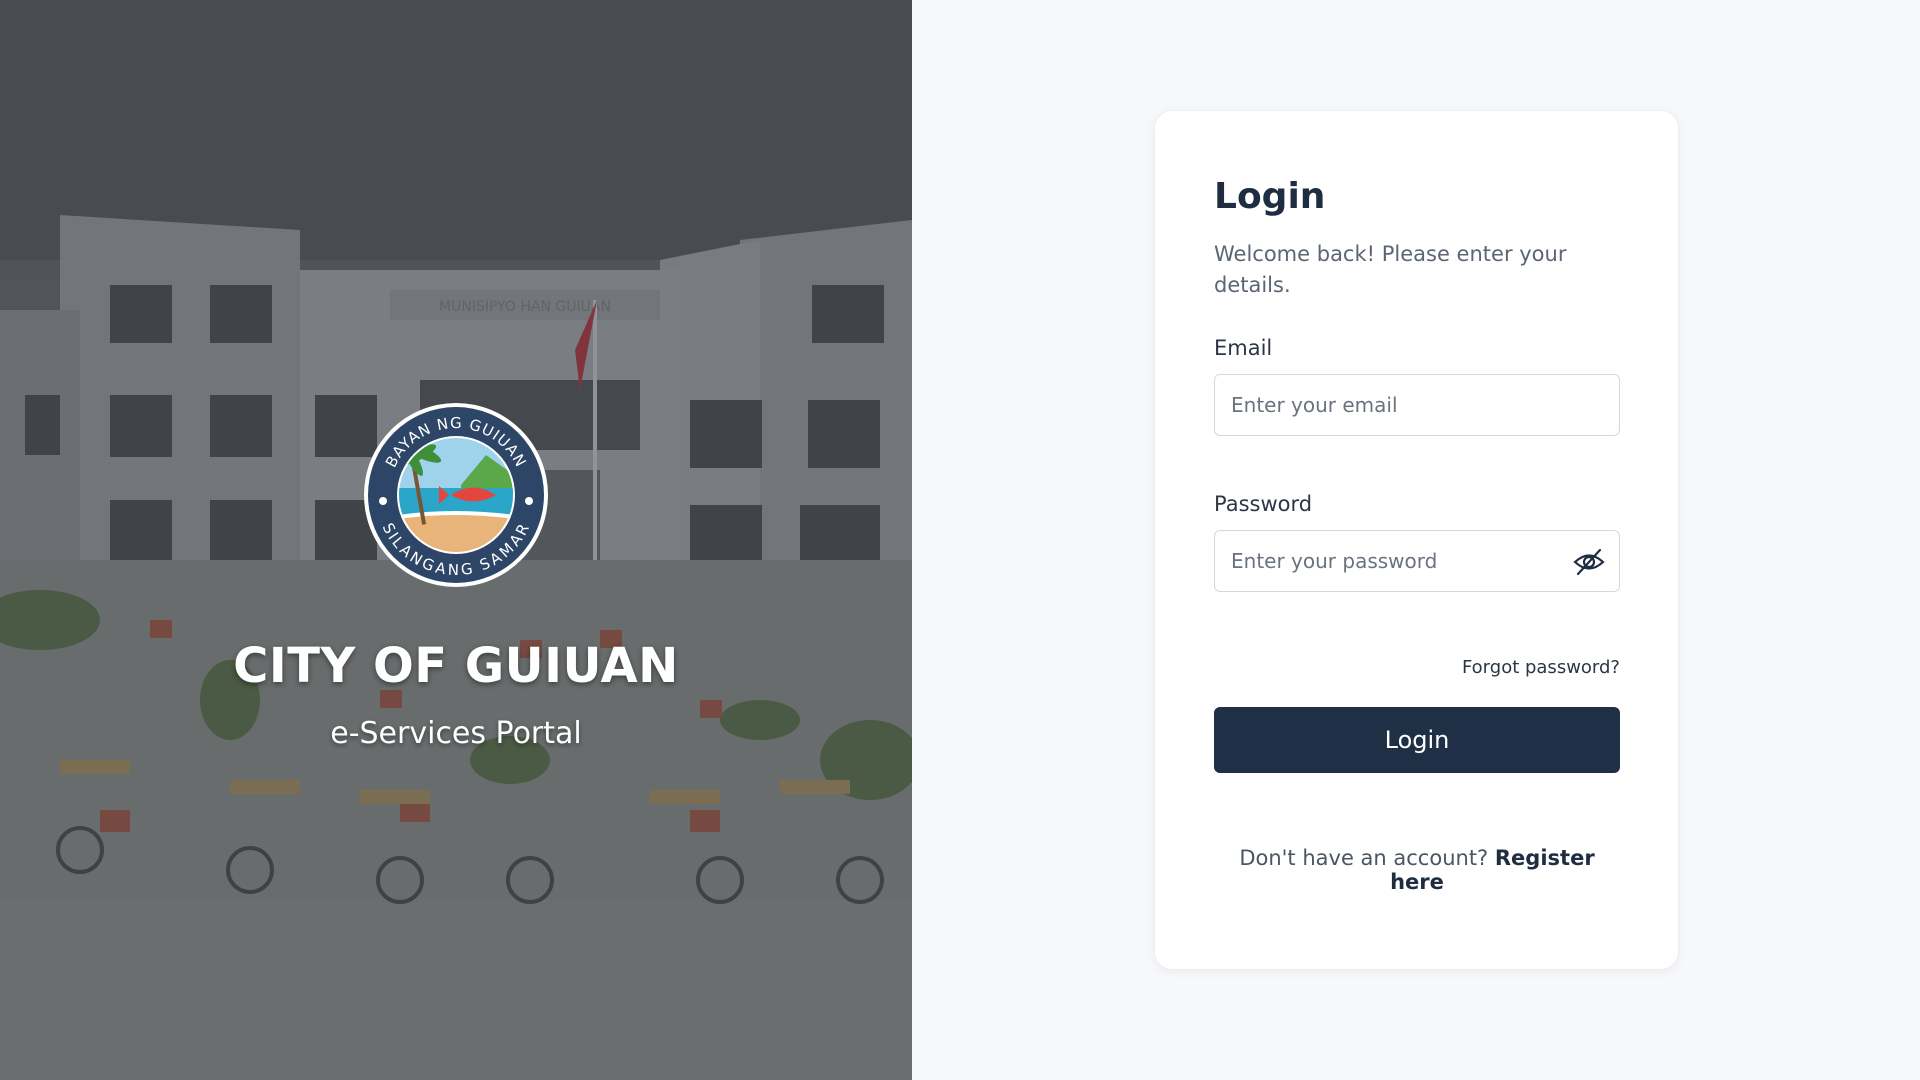  I want to click on forgot-password-link: Forgot password?, so click(1541, 667).